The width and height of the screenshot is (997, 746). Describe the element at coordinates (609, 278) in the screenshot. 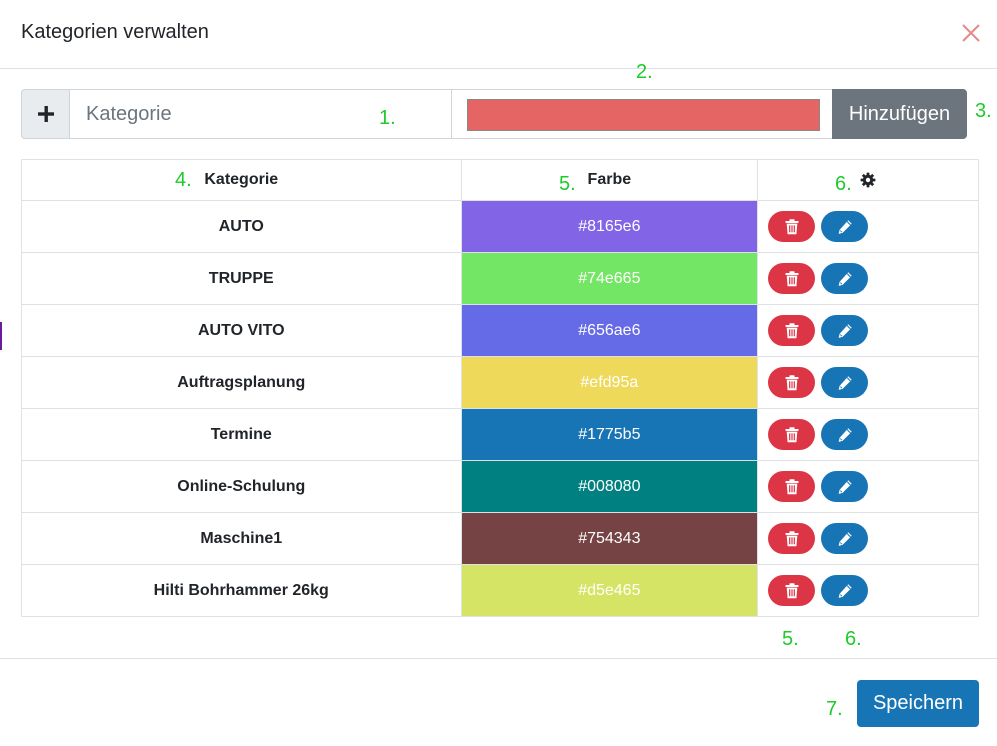

I see `category-color: #74e665` at that location.